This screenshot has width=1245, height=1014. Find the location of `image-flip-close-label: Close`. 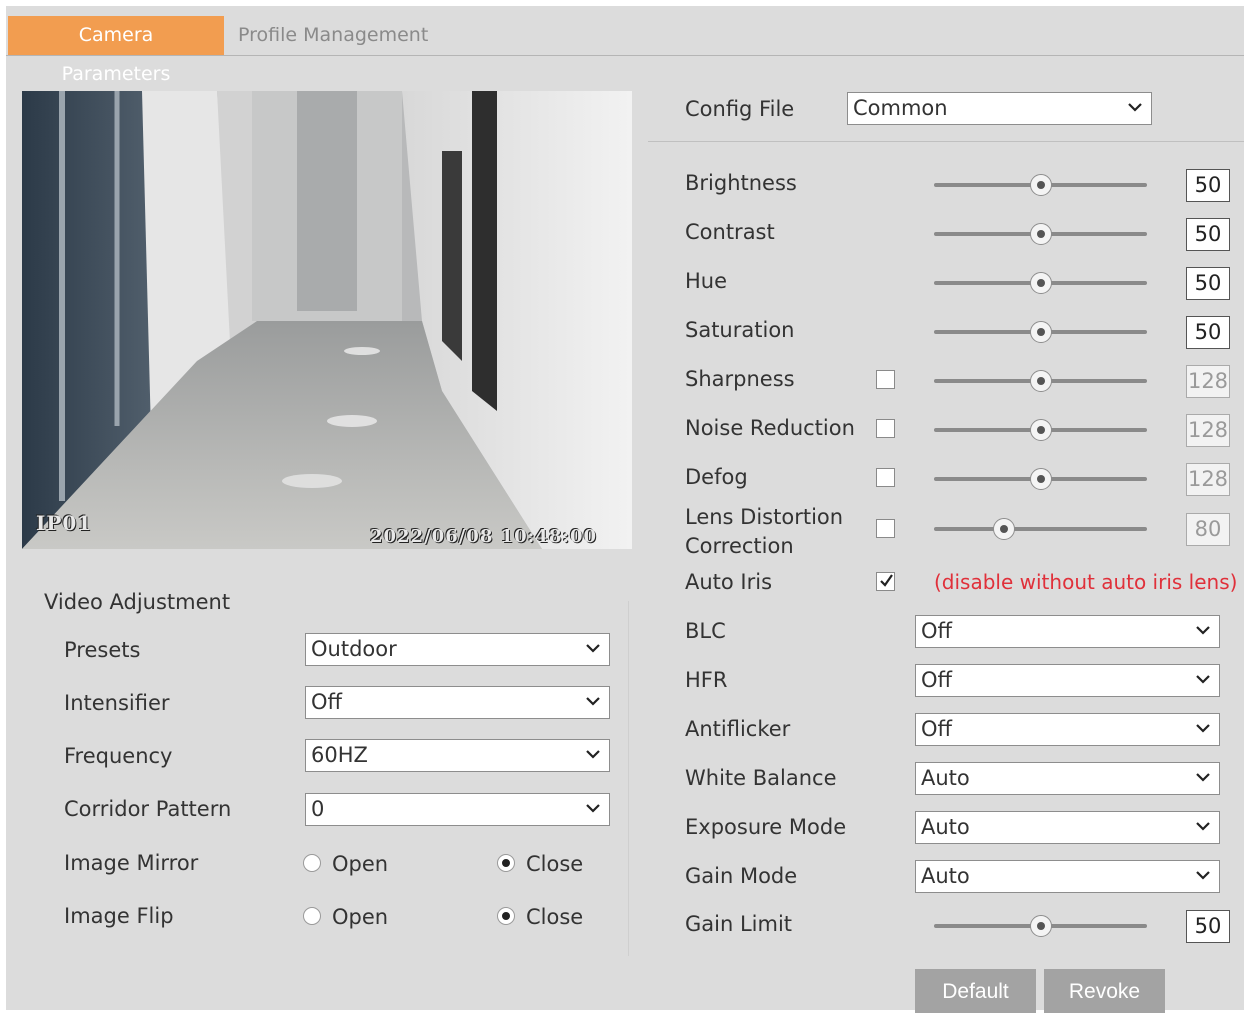

image-flip-close-label: Close is located at coordinates (555, 917).